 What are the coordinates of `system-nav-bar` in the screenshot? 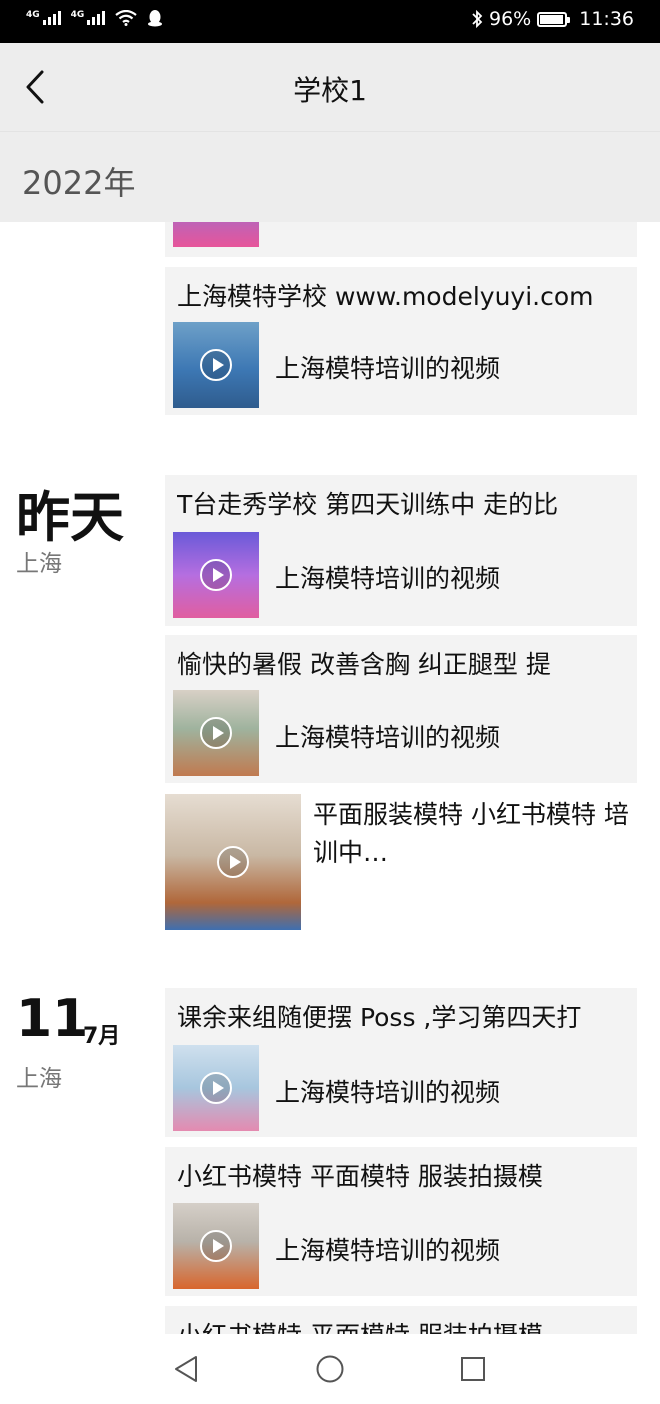 It's located at (330, 1369).